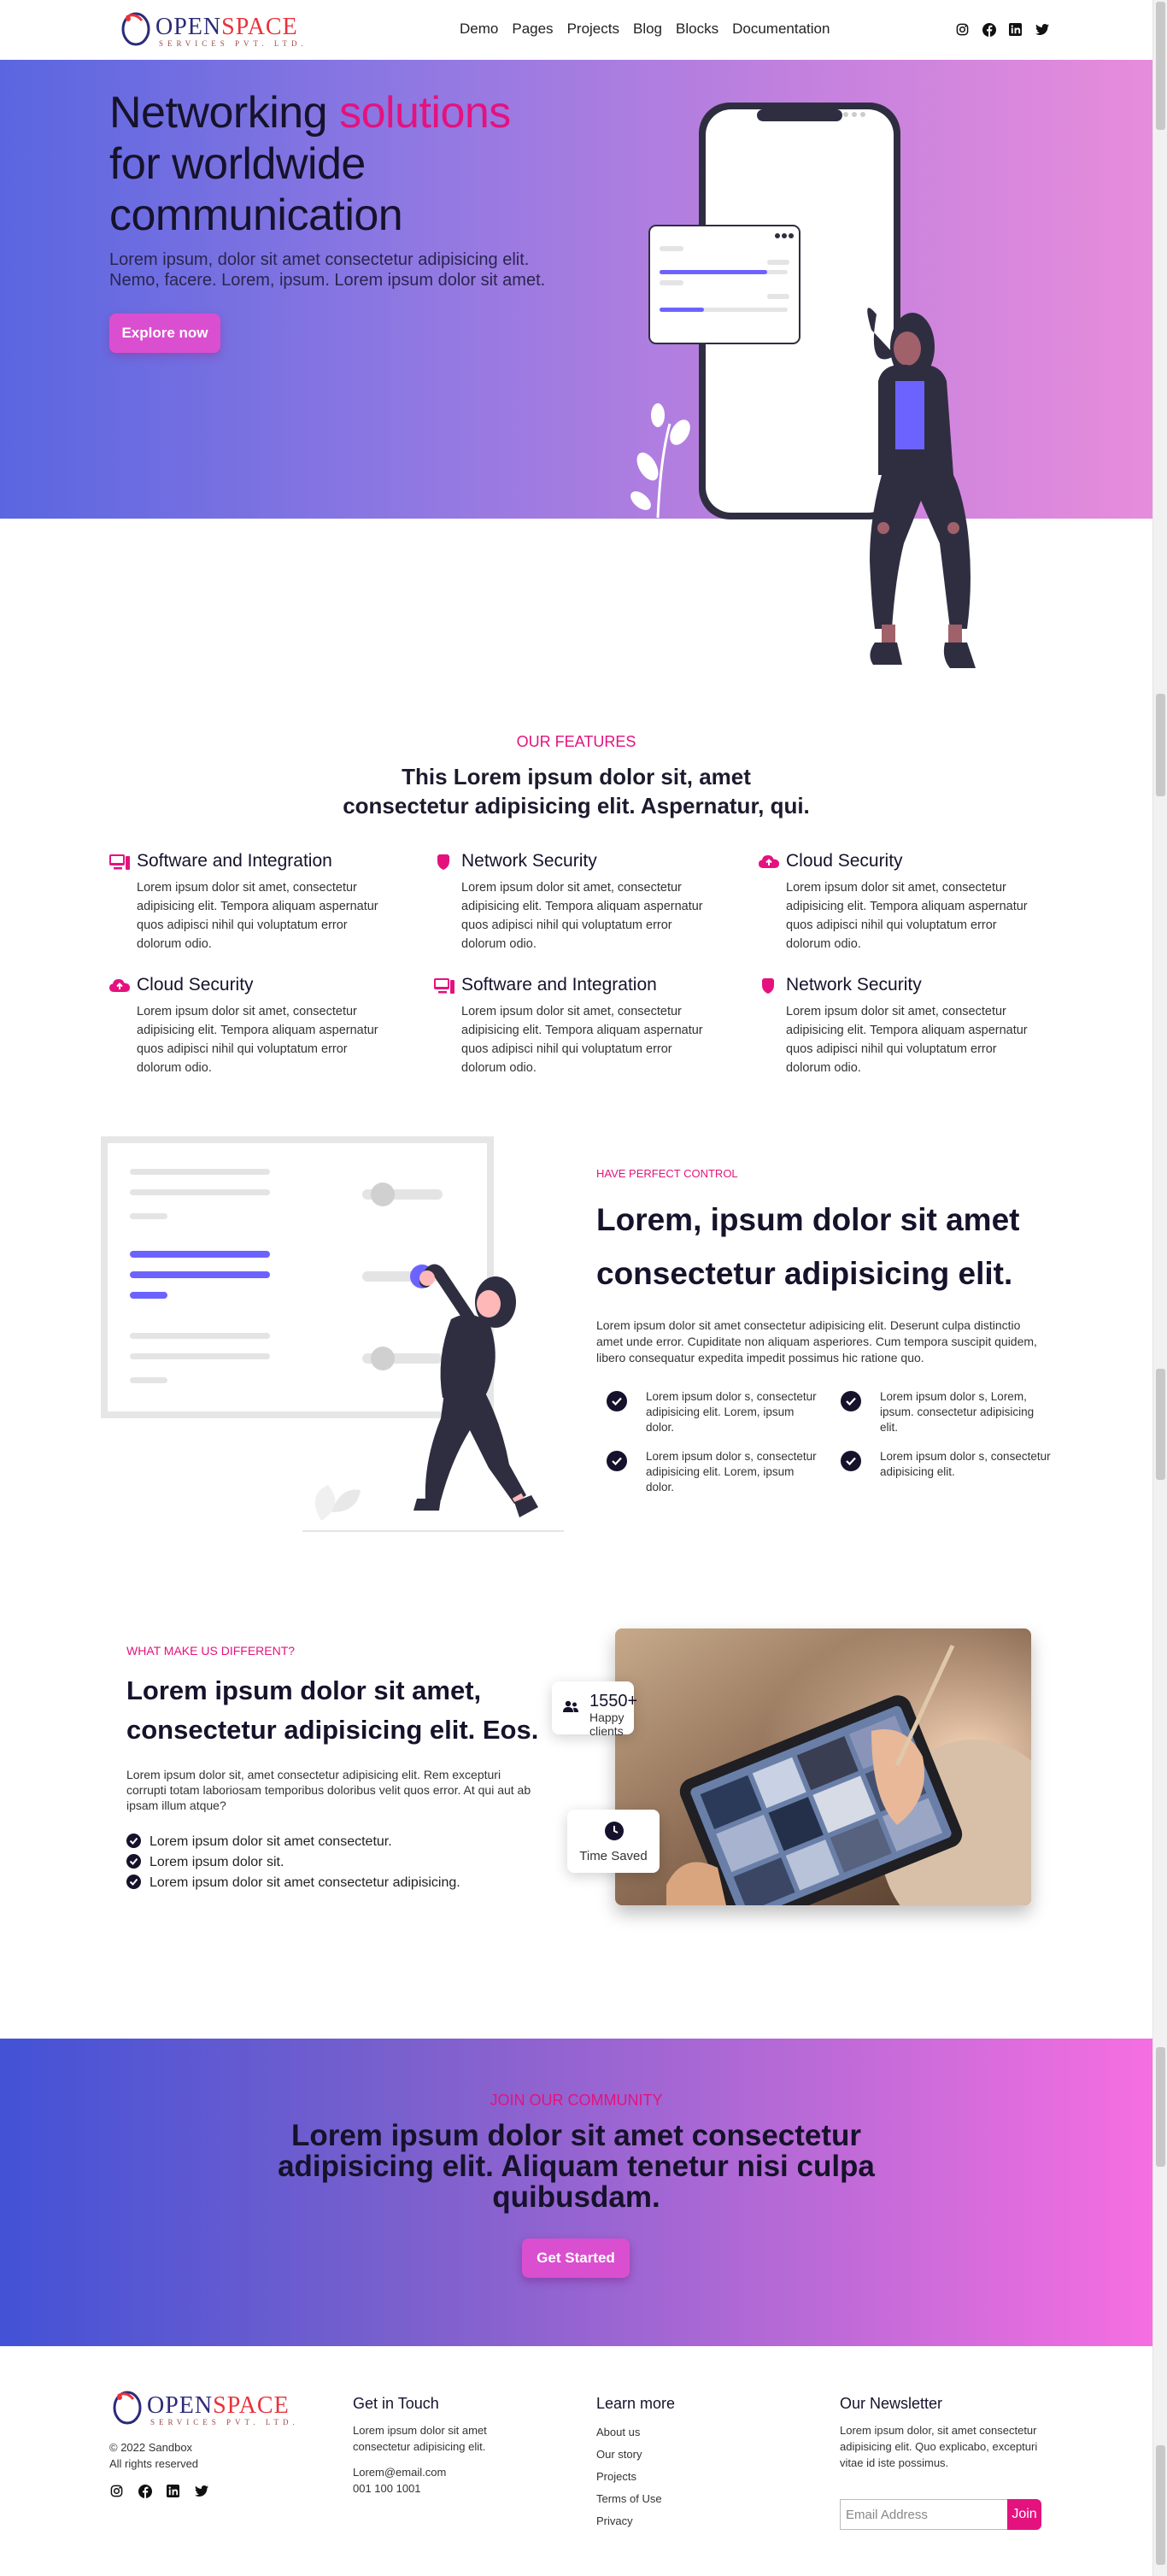  What do you see at coordinates (803, 385) in the screenshot?
I see `hero-phone-illustration` at bounding box center [803, 385].